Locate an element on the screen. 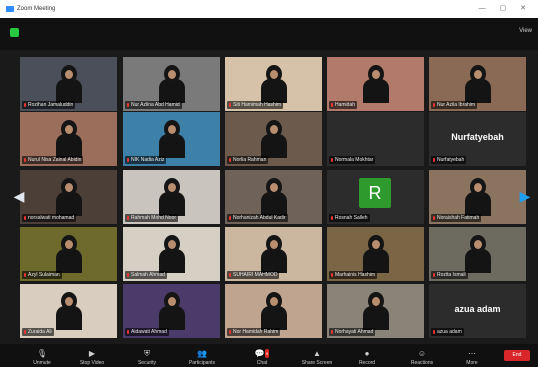 This screenshot has height=367, width=538. participant-tile: Marhainis Hashim is located at coordinates (375, 254).